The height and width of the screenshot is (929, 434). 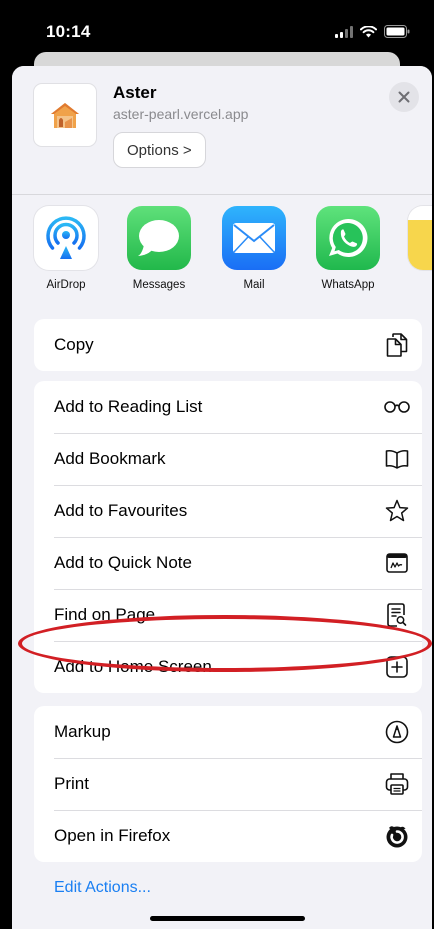 What do you see at coordinates (228, 563) in the screenshot?
I see `row-add-to-quick-note: Add to Quick Note` at bounding box center [228, 563].